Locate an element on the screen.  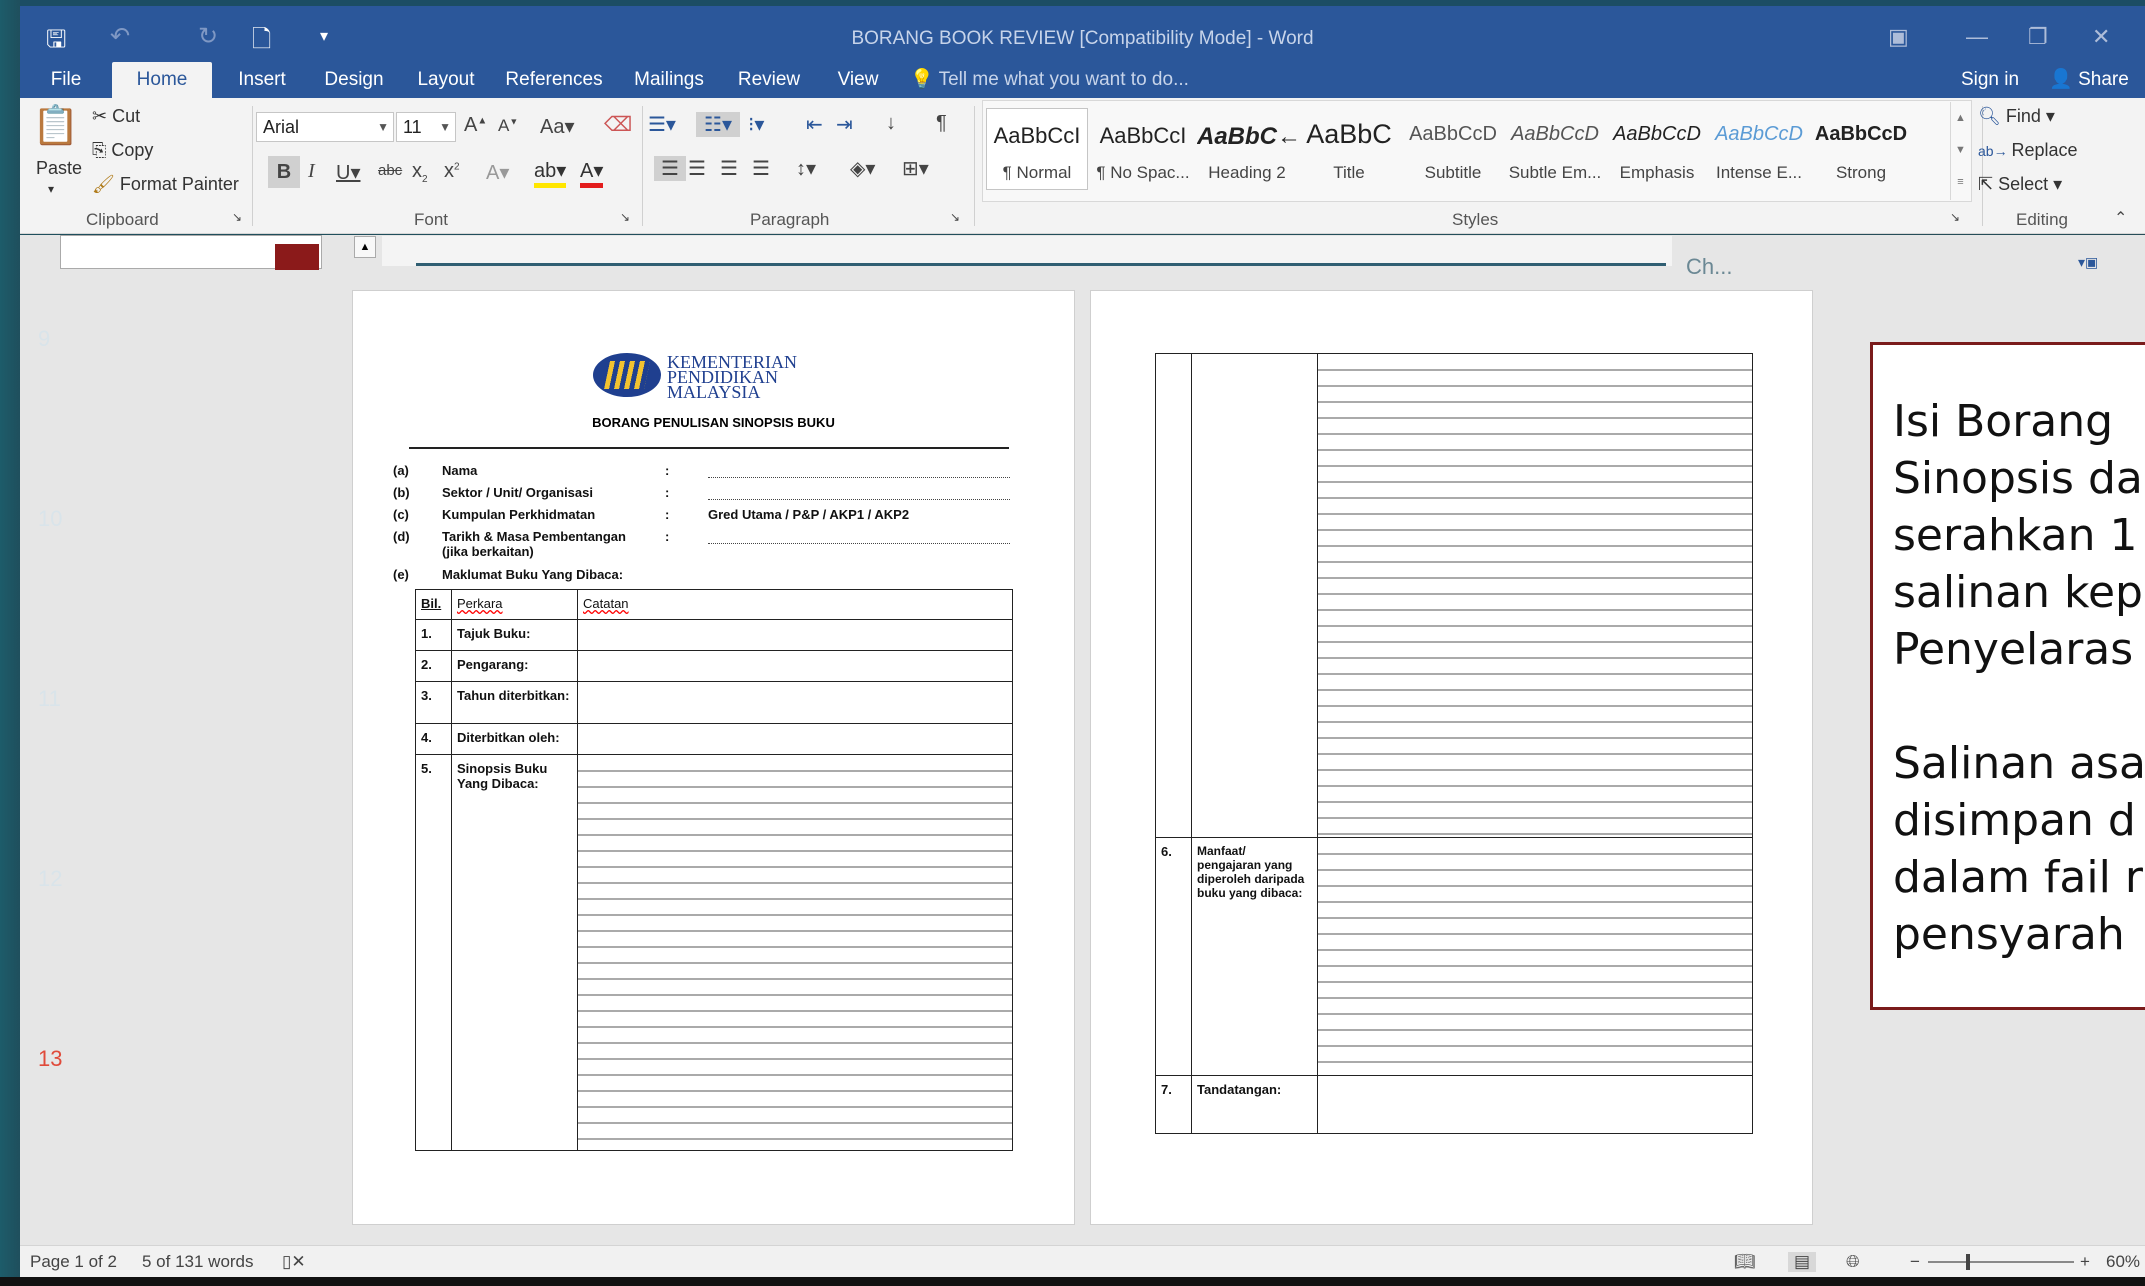
scroll-up-icon: ▲ is located at coordinates (365, 247).